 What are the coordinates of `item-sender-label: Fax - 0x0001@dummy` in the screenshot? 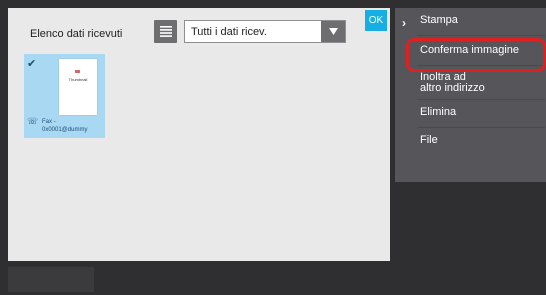 It's located at (64, 126).